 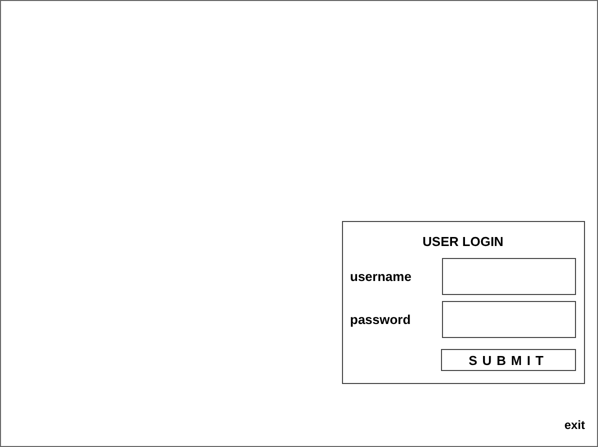 What do you see at coordinates (380, 319) in the screenshot?
I see `field-label: password` at bounding box center [380, 319].